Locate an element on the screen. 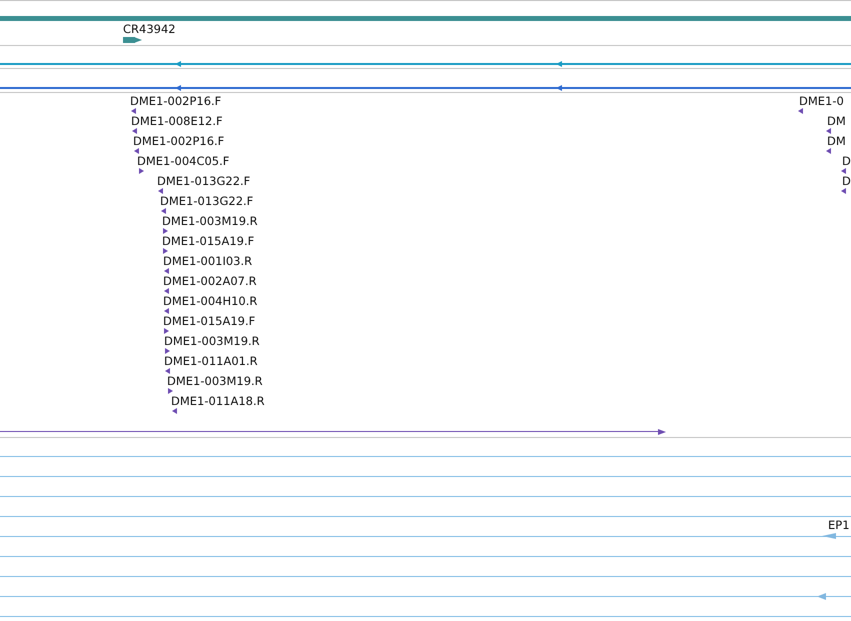  feature-label: DME1-008E12.F is located at coordinates (177, 121).